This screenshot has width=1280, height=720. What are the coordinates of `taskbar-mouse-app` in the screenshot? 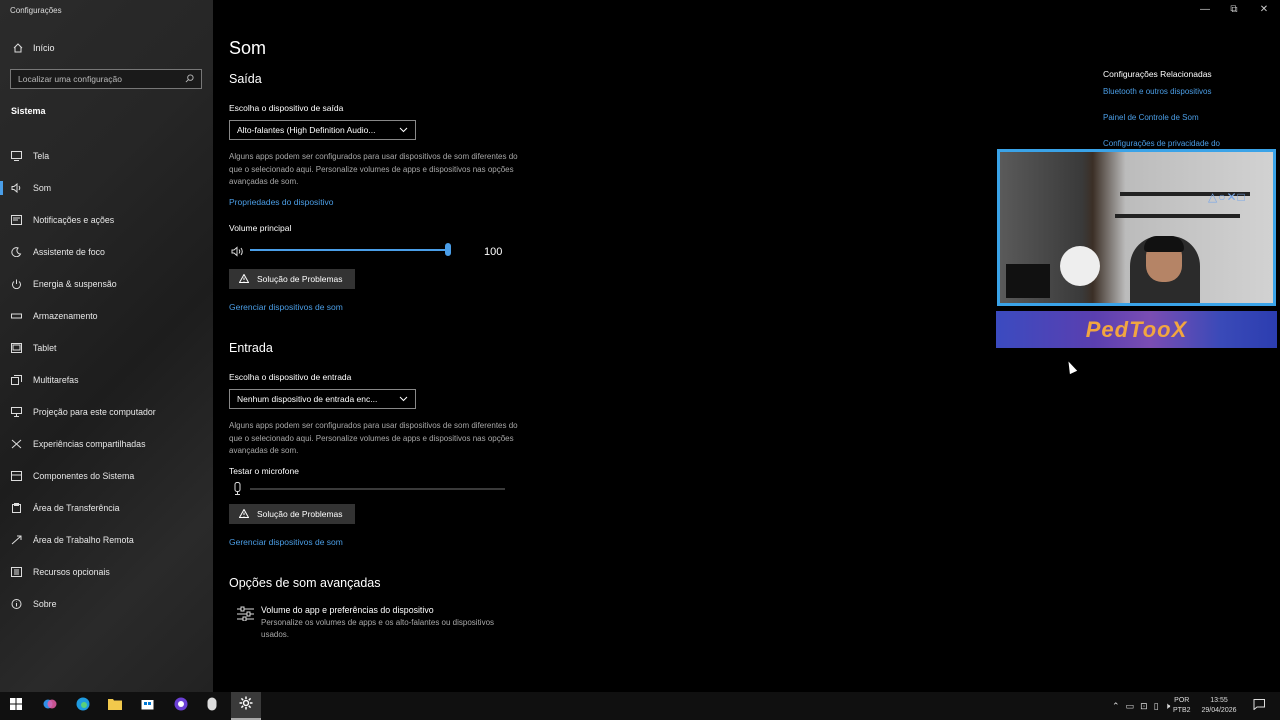 It's located at (212, 706).